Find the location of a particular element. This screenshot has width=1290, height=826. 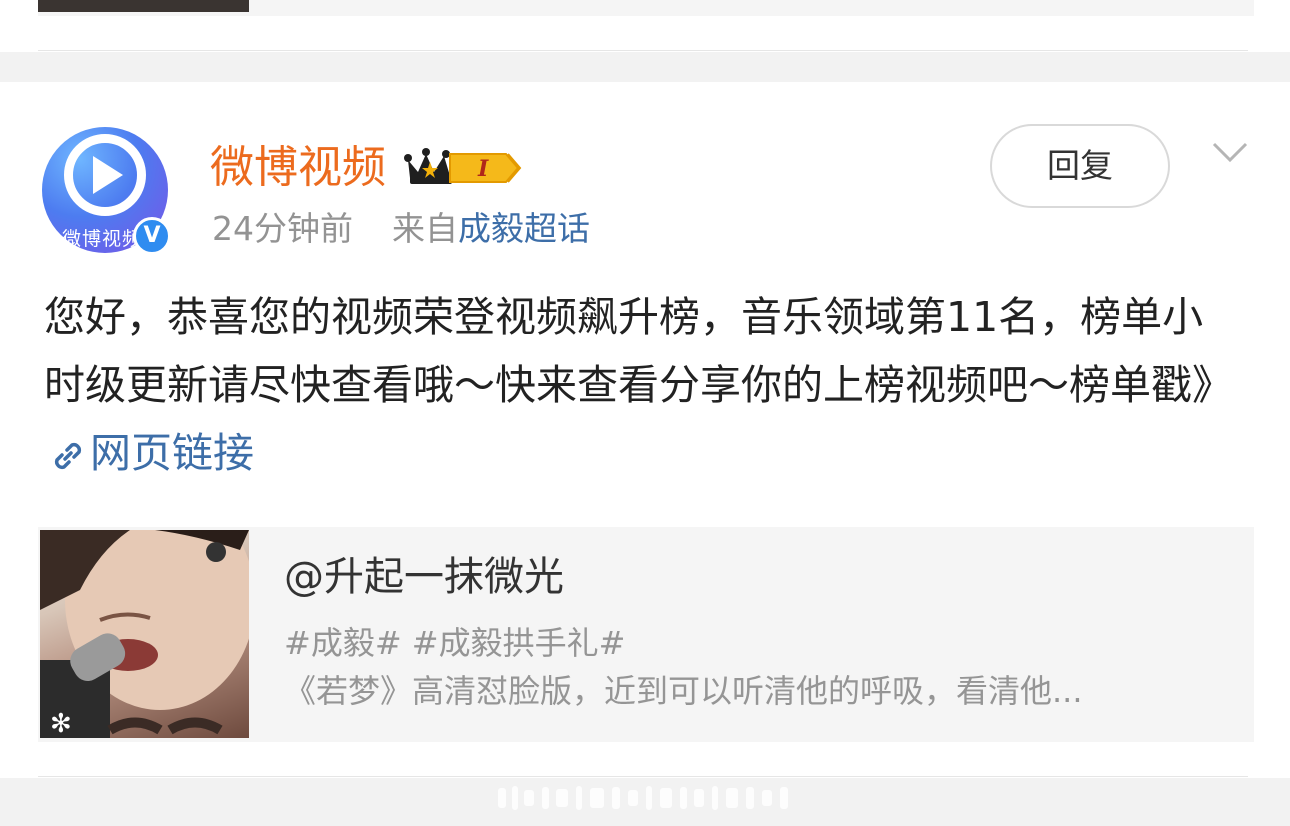

post-meta: 24分钟前 来自成毅超话 is located at coordinates (401, 229).